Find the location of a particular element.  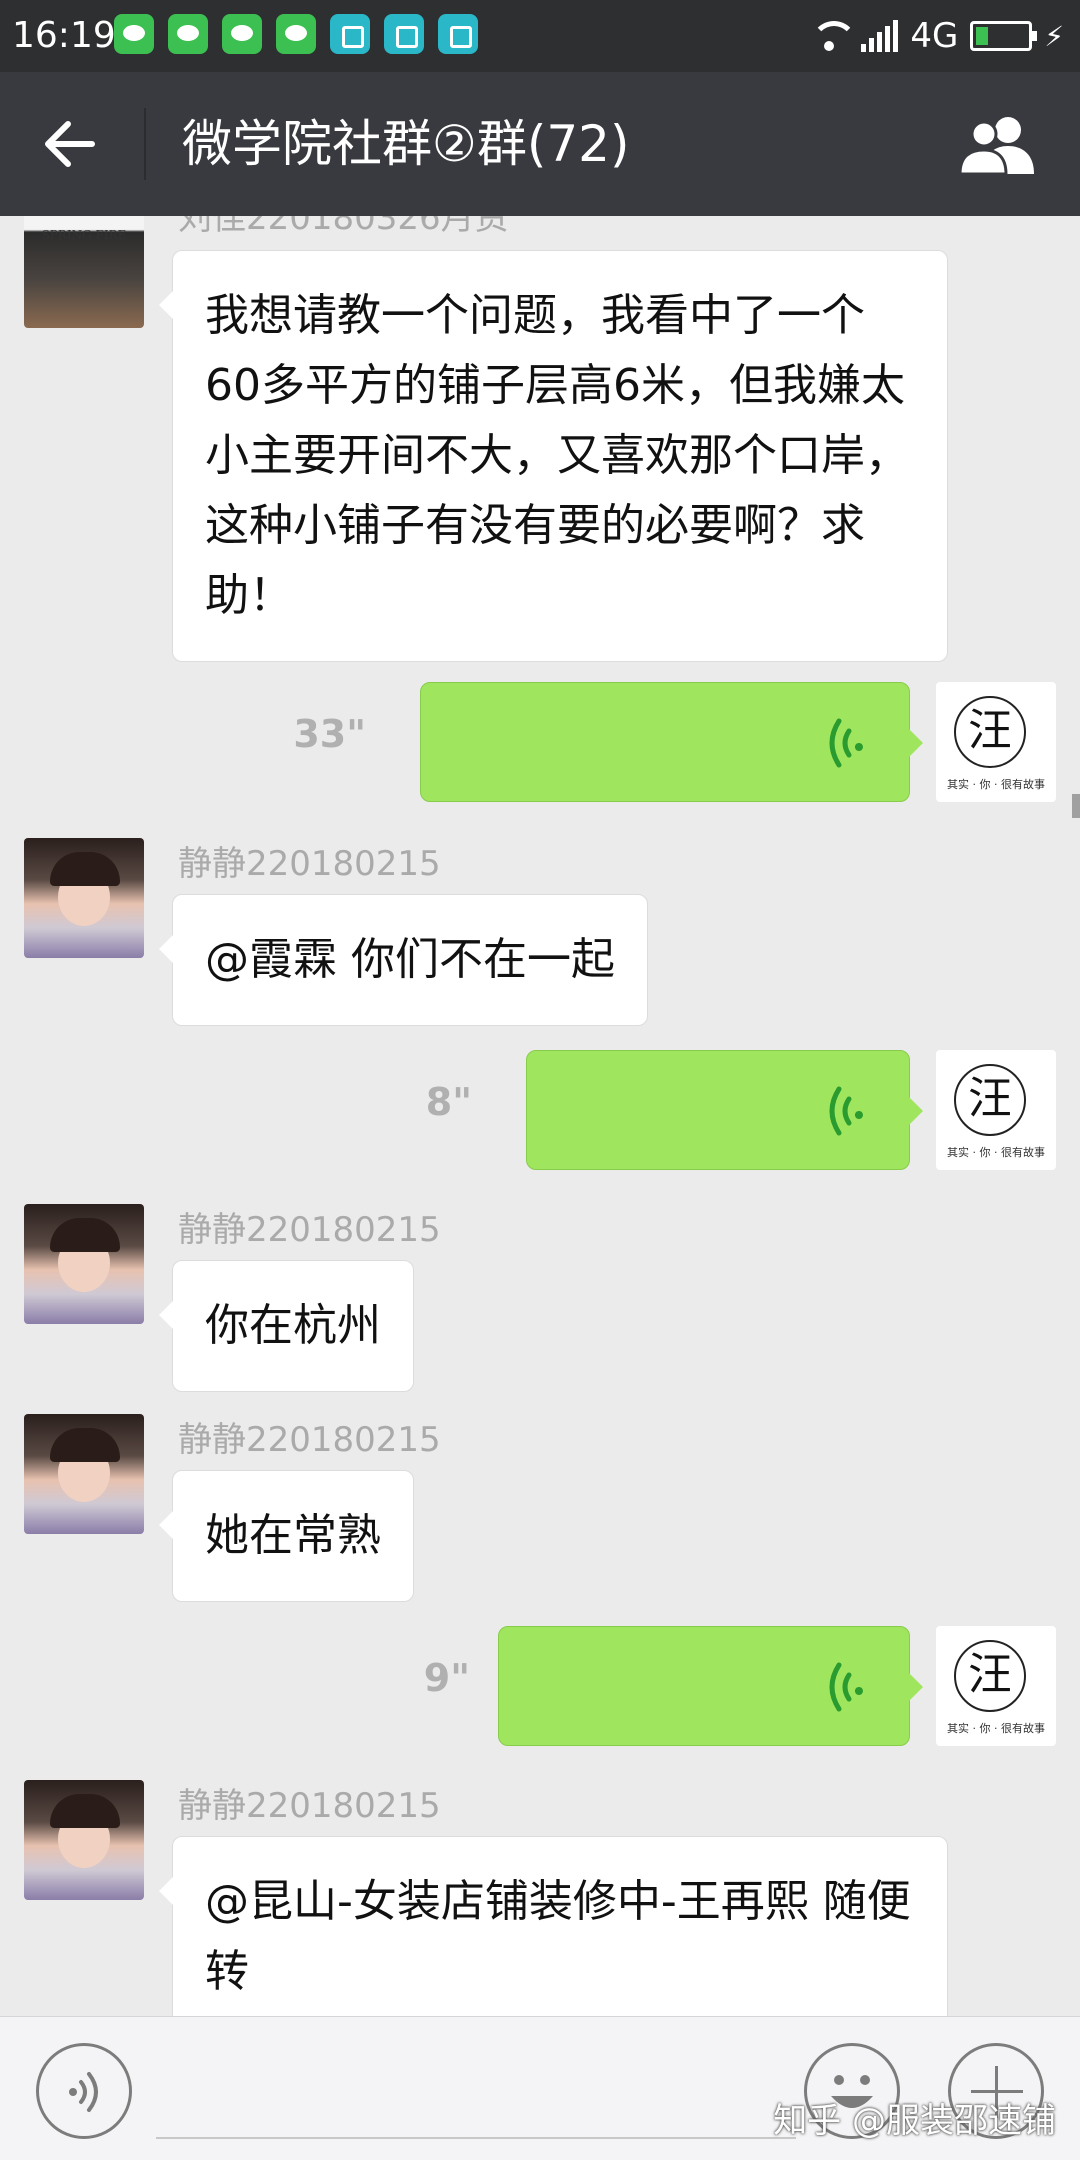

voice-duration: 33" is located at coordinates (329, 734).